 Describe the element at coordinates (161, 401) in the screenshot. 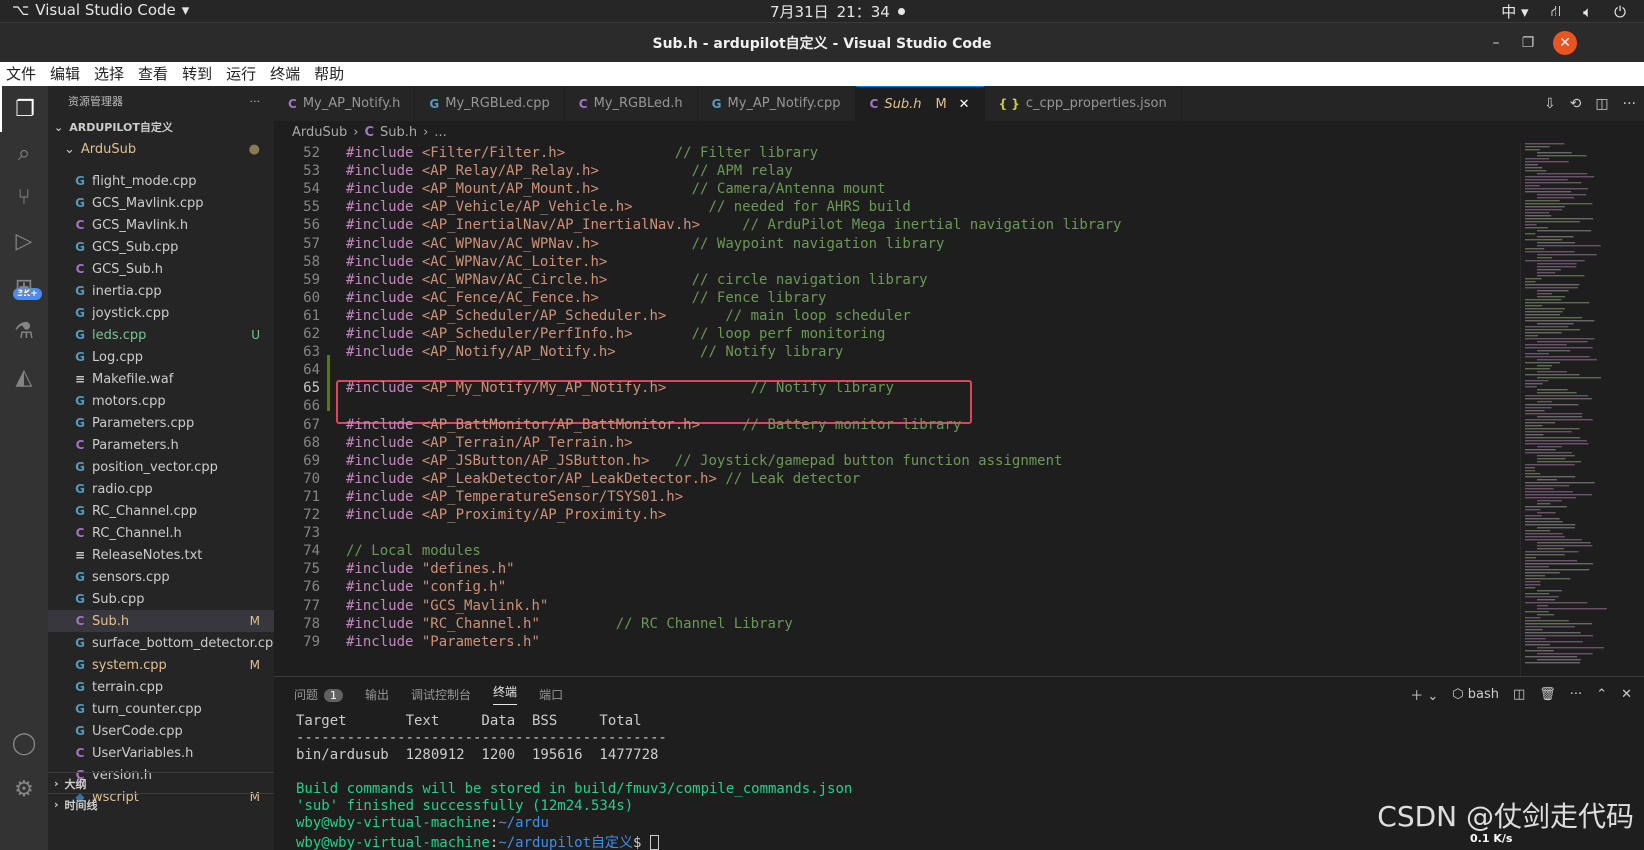

I see `file-item: Gmotors.cpp` at that location.